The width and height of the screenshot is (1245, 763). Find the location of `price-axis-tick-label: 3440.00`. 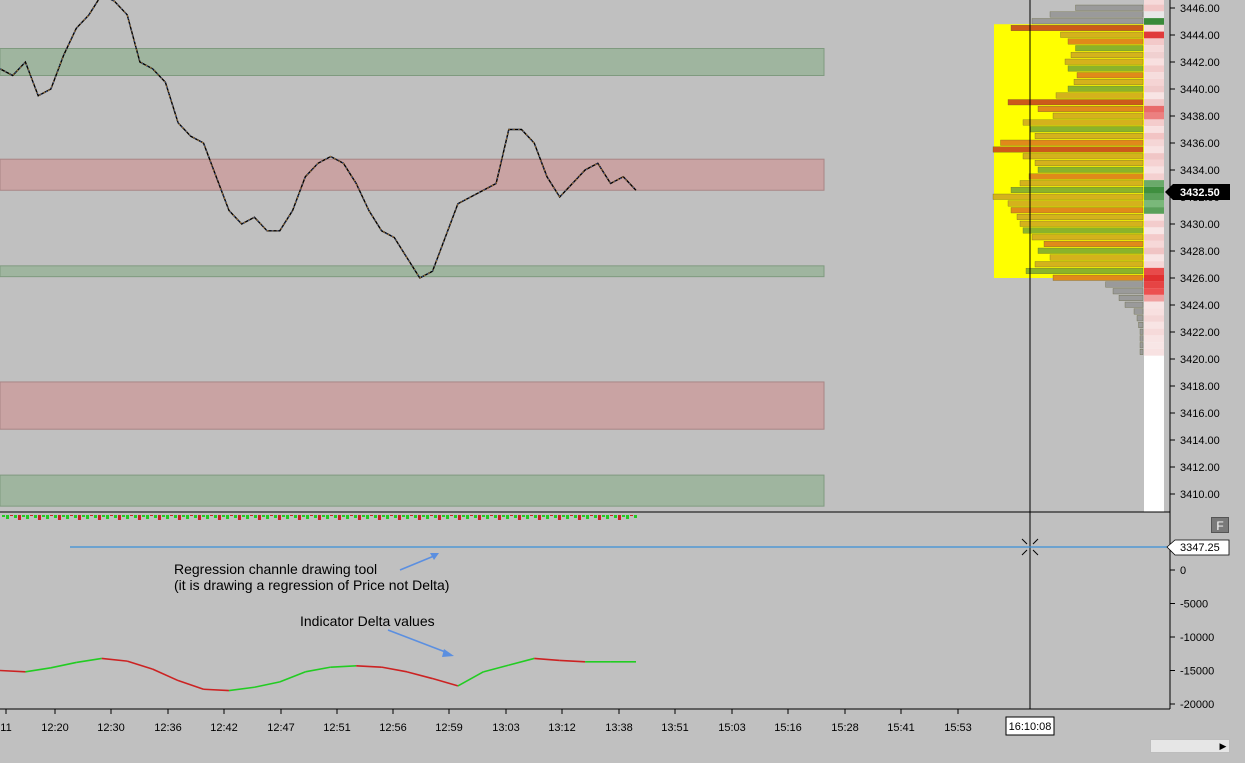

price-axis-tick-label: 3440.00 is located at coordinates (1200, 90).